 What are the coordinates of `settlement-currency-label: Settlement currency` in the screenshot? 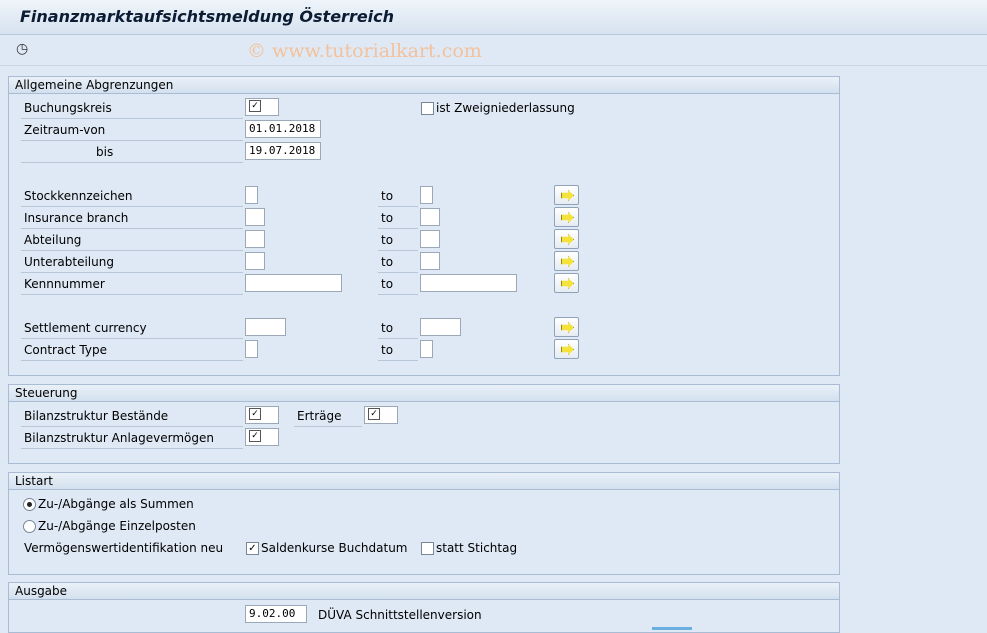 It's located at (85, 328).